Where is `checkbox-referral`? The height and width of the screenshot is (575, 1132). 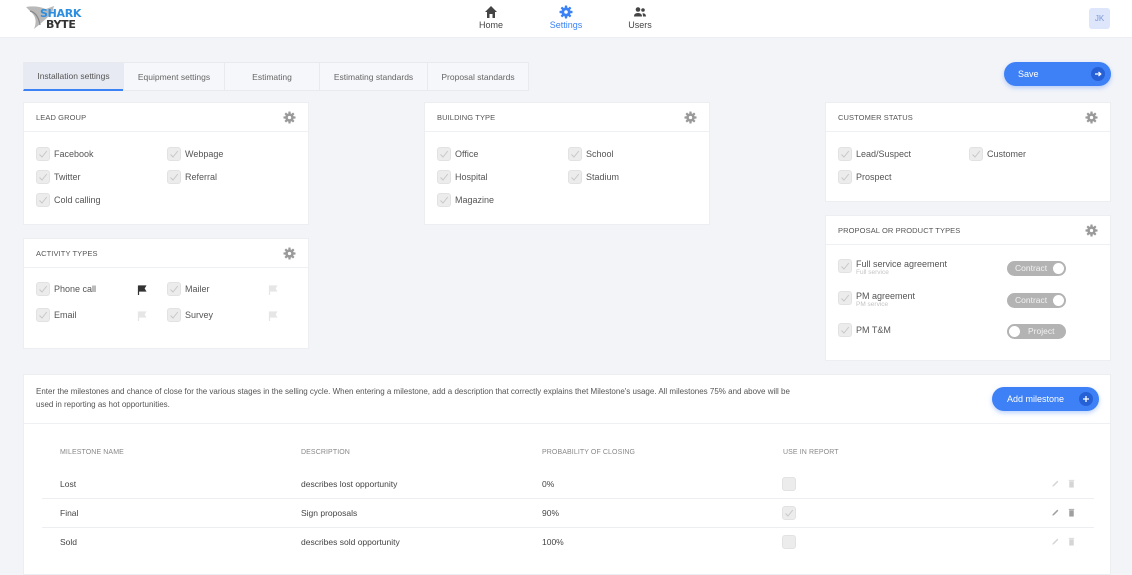 checkbox-referral is located at coordinates (174, 177).